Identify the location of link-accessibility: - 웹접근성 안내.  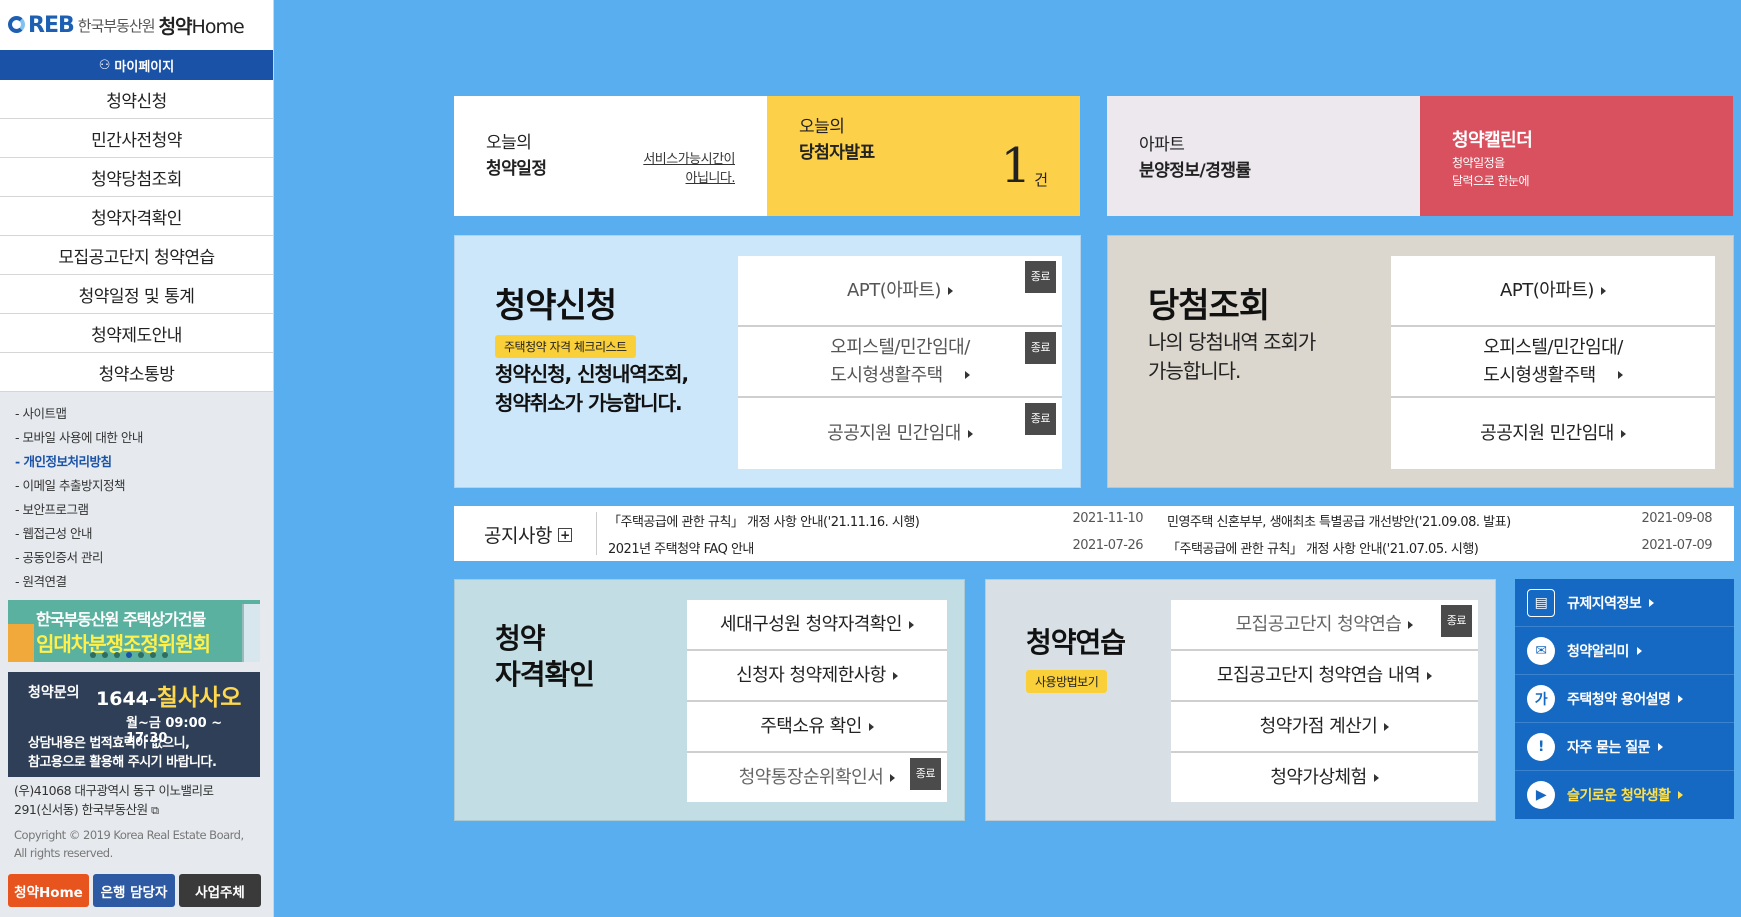
(144, 534).